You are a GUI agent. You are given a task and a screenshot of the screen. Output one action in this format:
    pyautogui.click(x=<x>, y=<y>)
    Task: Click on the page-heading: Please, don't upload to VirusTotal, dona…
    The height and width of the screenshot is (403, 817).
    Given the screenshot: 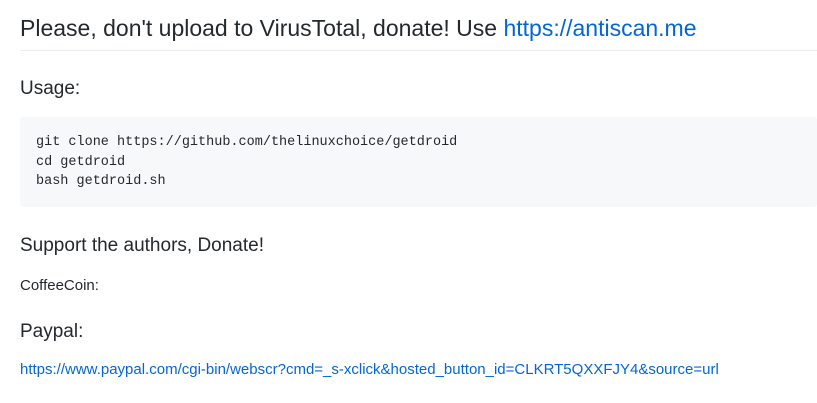 What is the action you would take?
    pyautogui.click(x=418, y=32)
    